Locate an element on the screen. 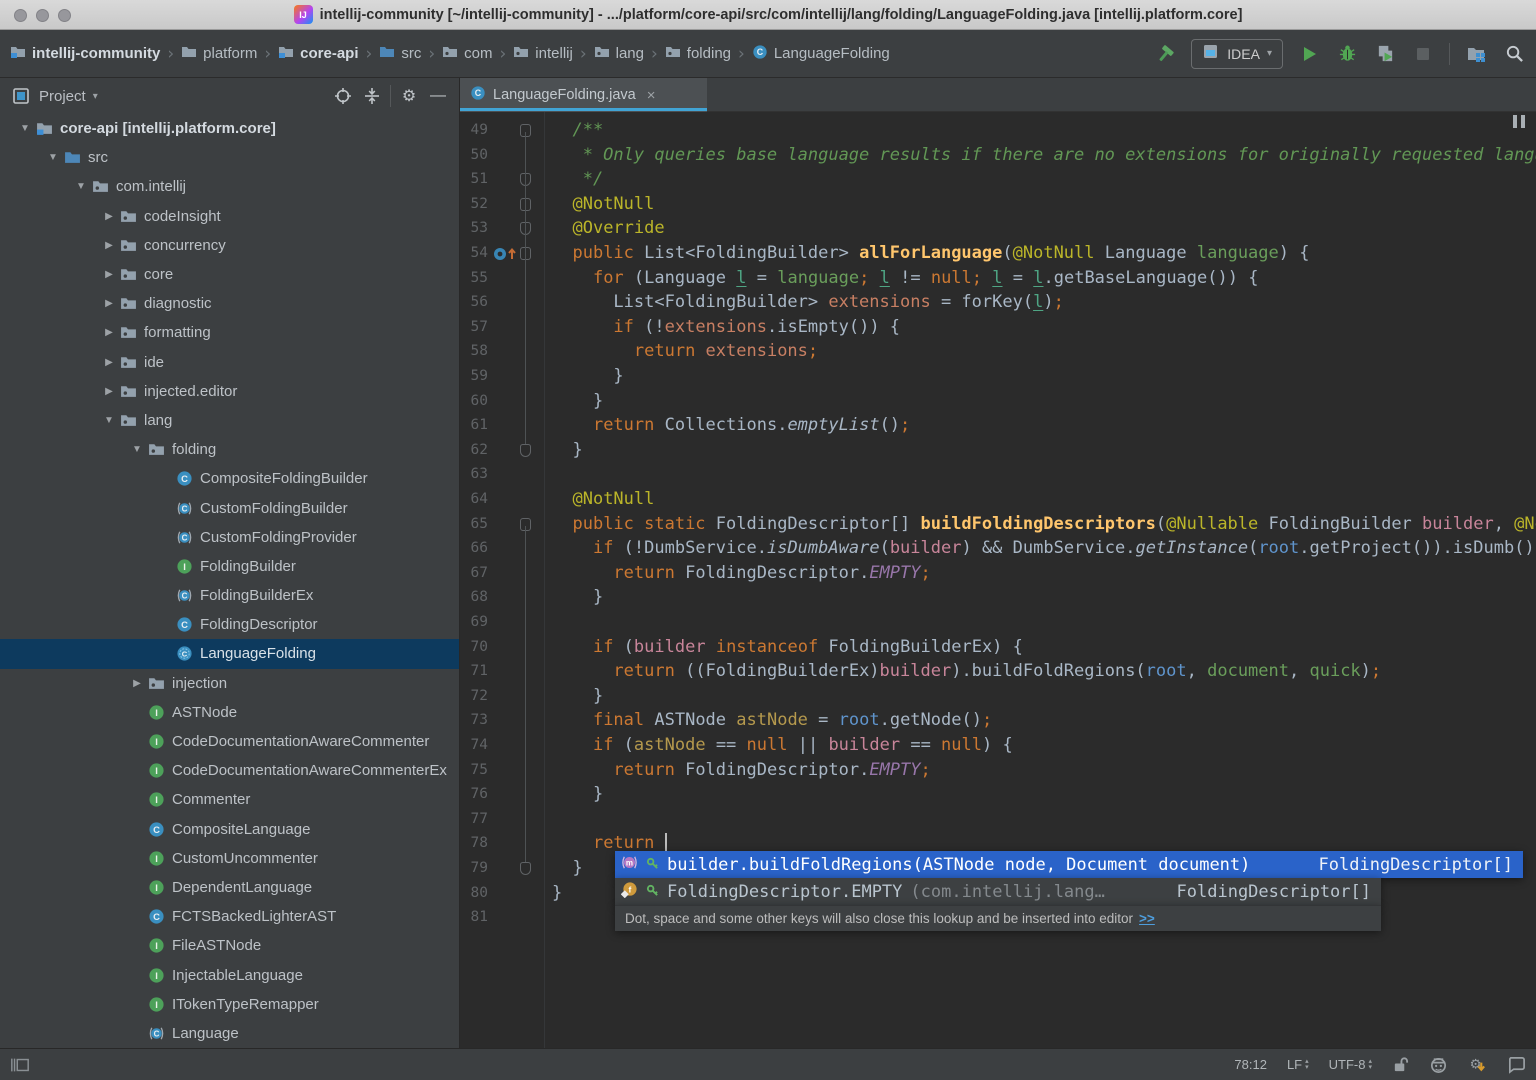  tree-item-foldingbuilderex: C FoldingBuilderEx is located at coordinates (229, 595).